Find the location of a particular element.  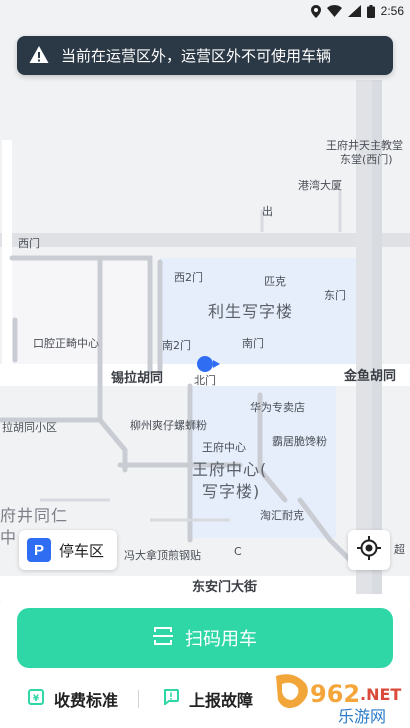

map-label: 东门 is located at coordinates (335, 295).